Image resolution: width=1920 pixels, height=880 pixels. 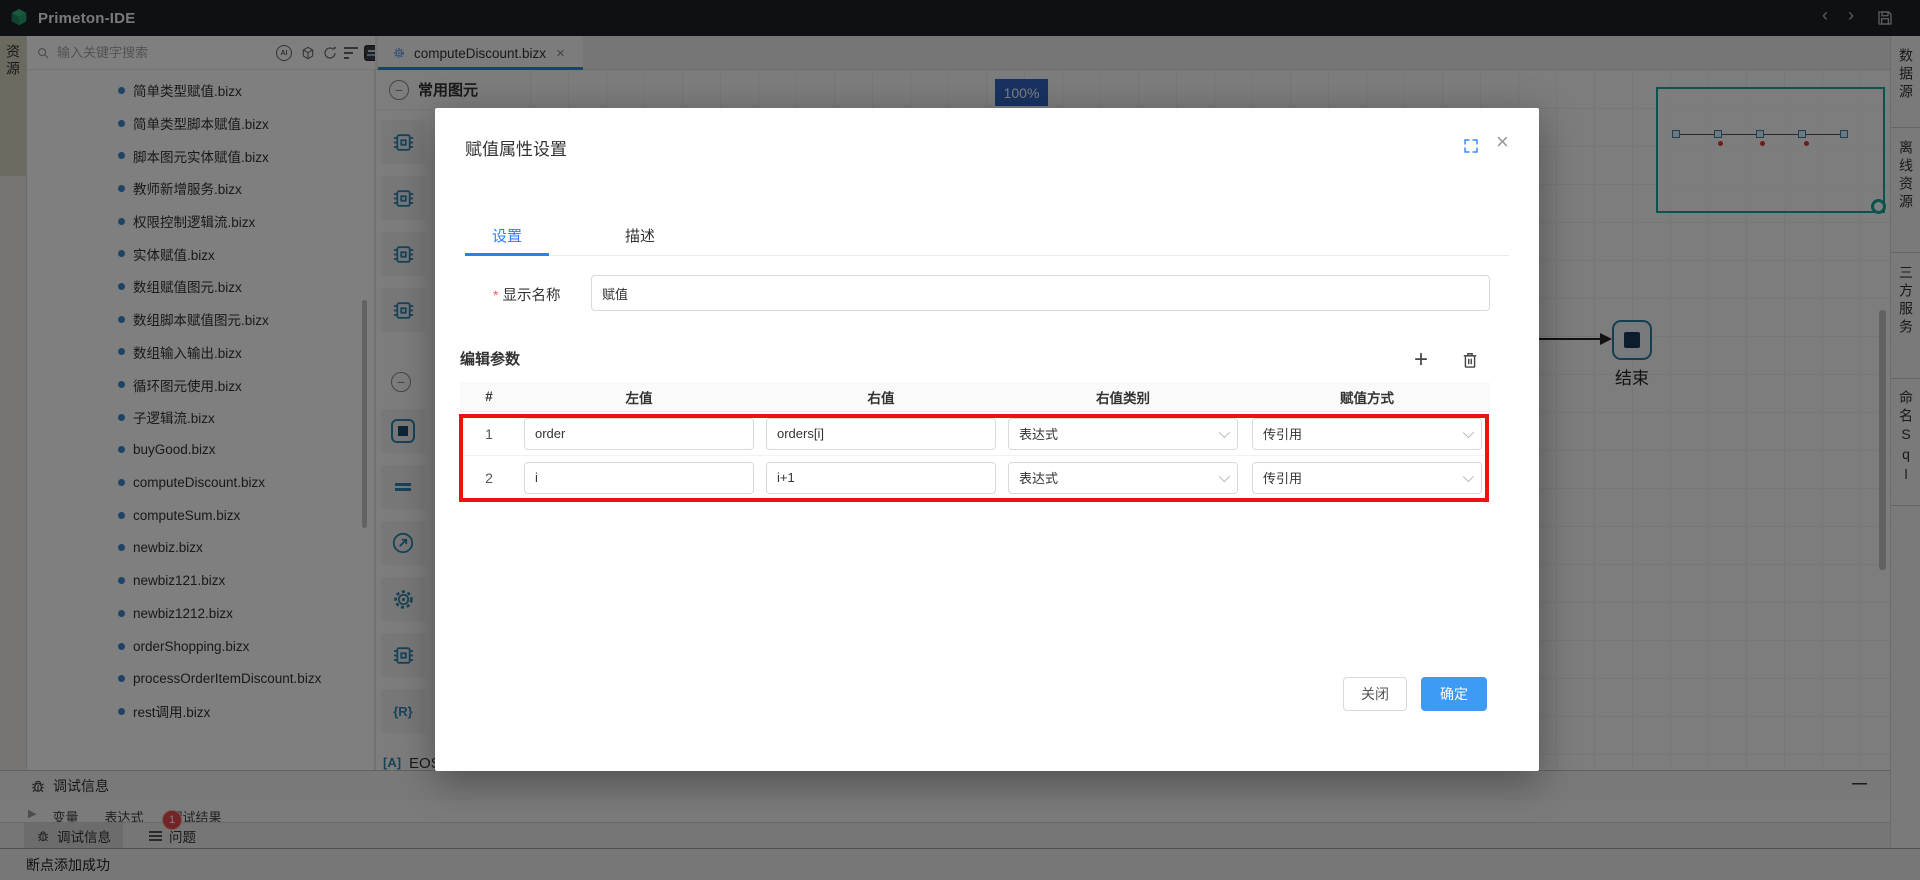 What do you see at coordinates (490, 359) in the screenshot?
I see `edit-params-heading: 编辑参数` at bounding box center [490, 359].